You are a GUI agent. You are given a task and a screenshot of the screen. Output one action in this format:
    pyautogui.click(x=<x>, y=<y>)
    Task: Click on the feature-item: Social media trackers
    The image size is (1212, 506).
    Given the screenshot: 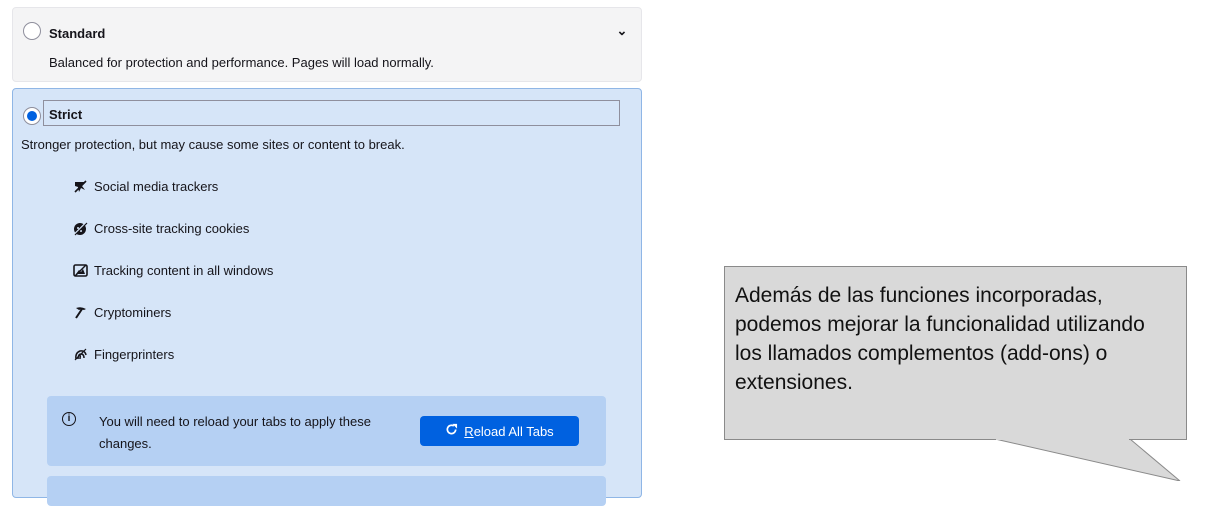 What is the action you would take?
    pyautogui.click(x=145, y=186)
    